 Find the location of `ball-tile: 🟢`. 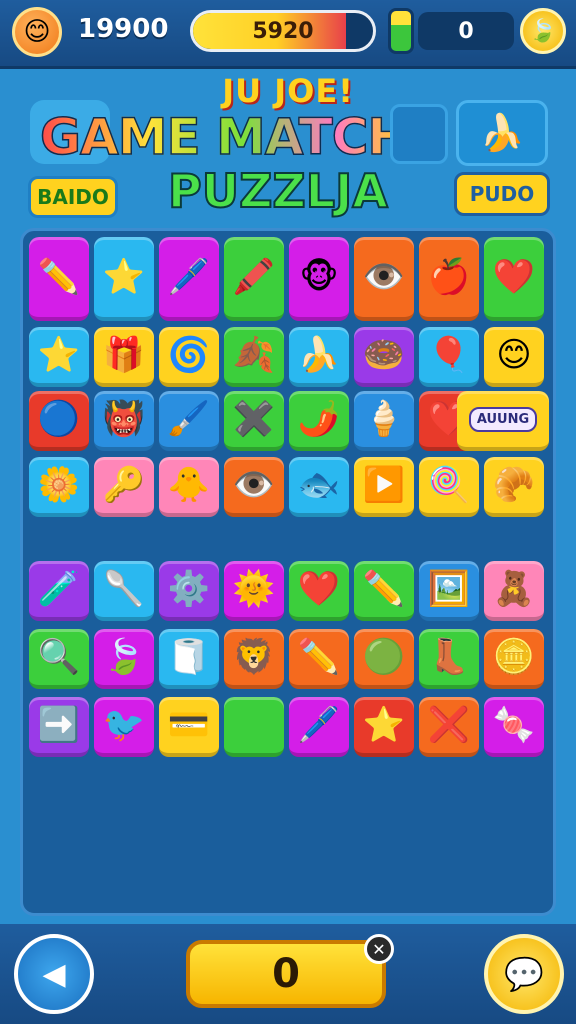

ball-tile: 🟢 is located at coordinates (384, 659).